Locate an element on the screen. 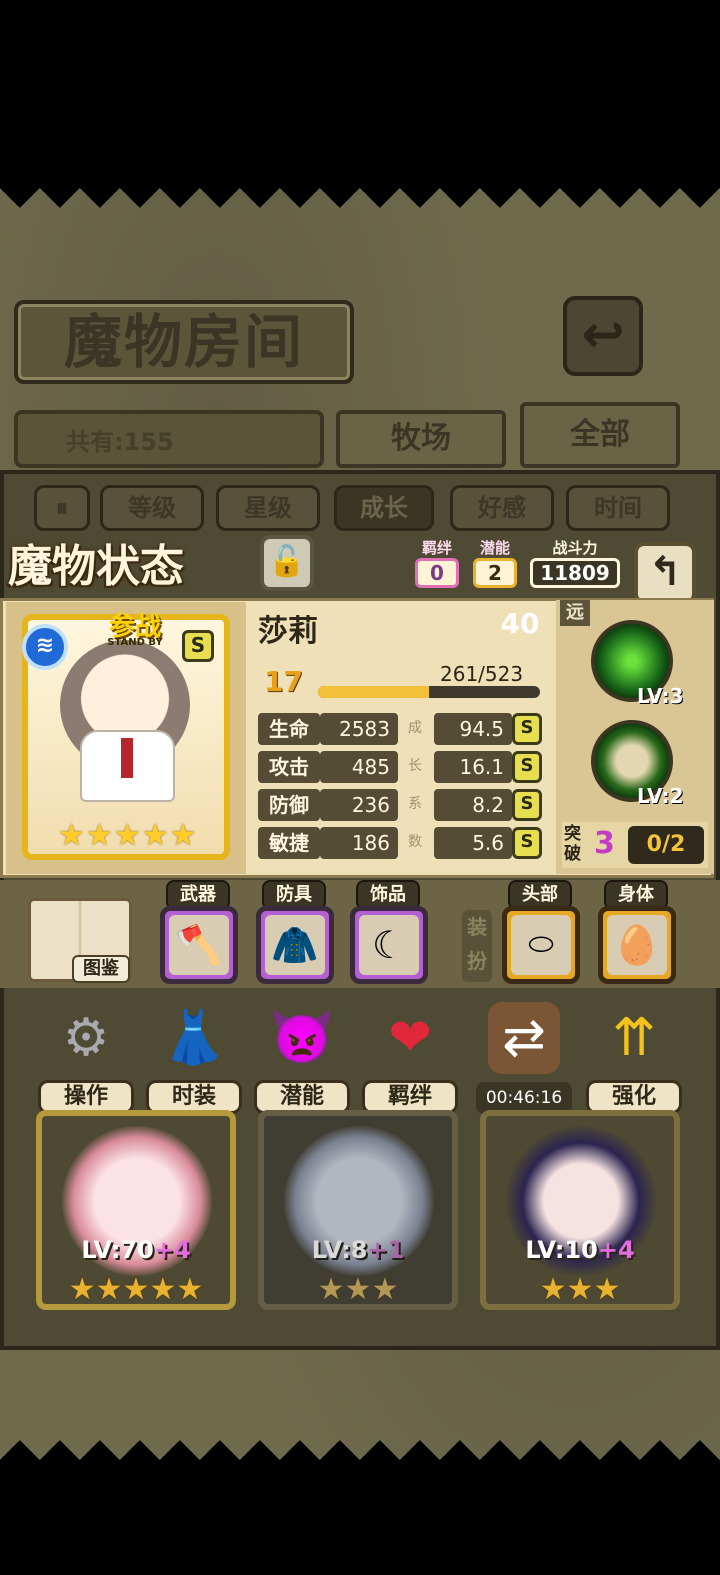 This screenshot has height=1575, width=720. gear-icon: ⚙ is located at coordinates (86, 1038).